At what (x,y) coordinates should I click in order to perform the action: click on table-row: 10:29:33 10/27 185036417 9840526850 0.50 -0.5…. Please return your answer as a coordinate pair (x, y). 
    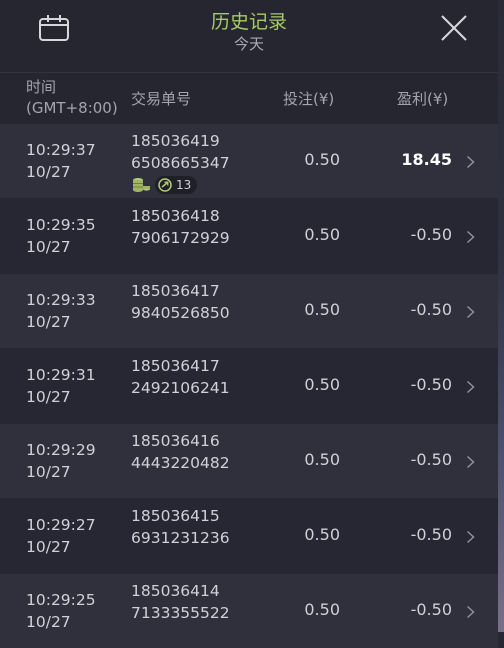
    Looking at the image, I should click on (249, 311).